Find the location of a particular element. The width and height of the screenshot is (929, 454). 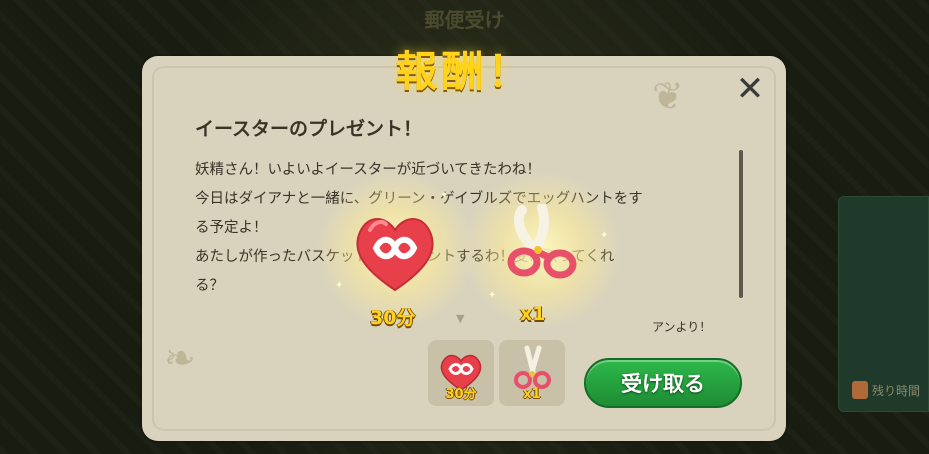

reward-item-scissors is located at coordinates (542, 247).